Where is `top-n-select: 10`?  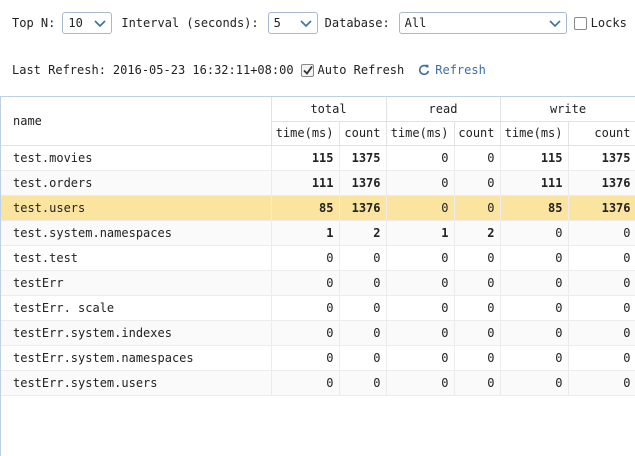 top-n-select: 10 is located at coordinates (87, 23).